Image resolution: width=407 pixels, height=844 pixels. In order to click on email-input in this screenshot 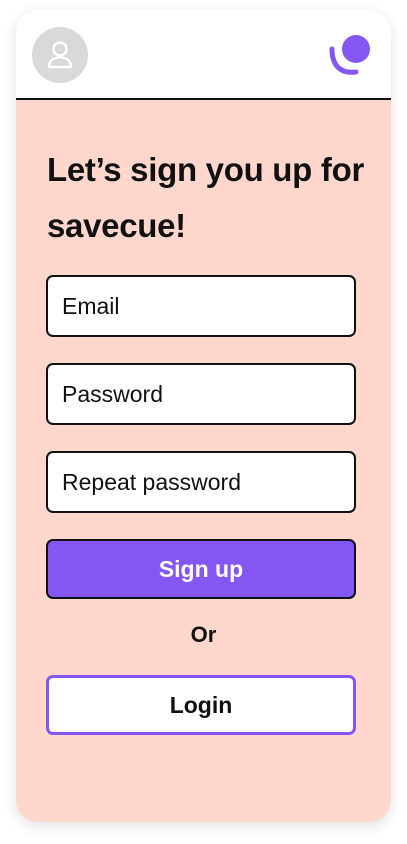, I will do `click(201, 306)`.